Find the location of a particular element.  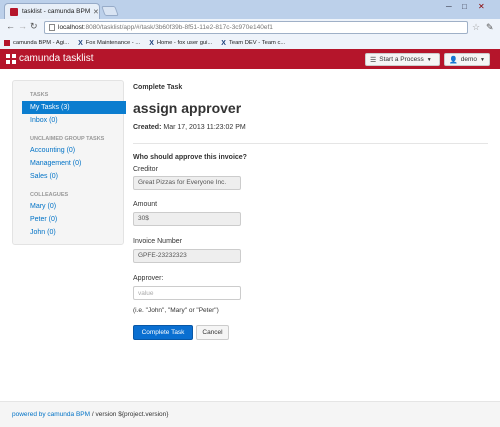

sidebar-item-mary: Mary (0) is located at coordinates (43, 206).